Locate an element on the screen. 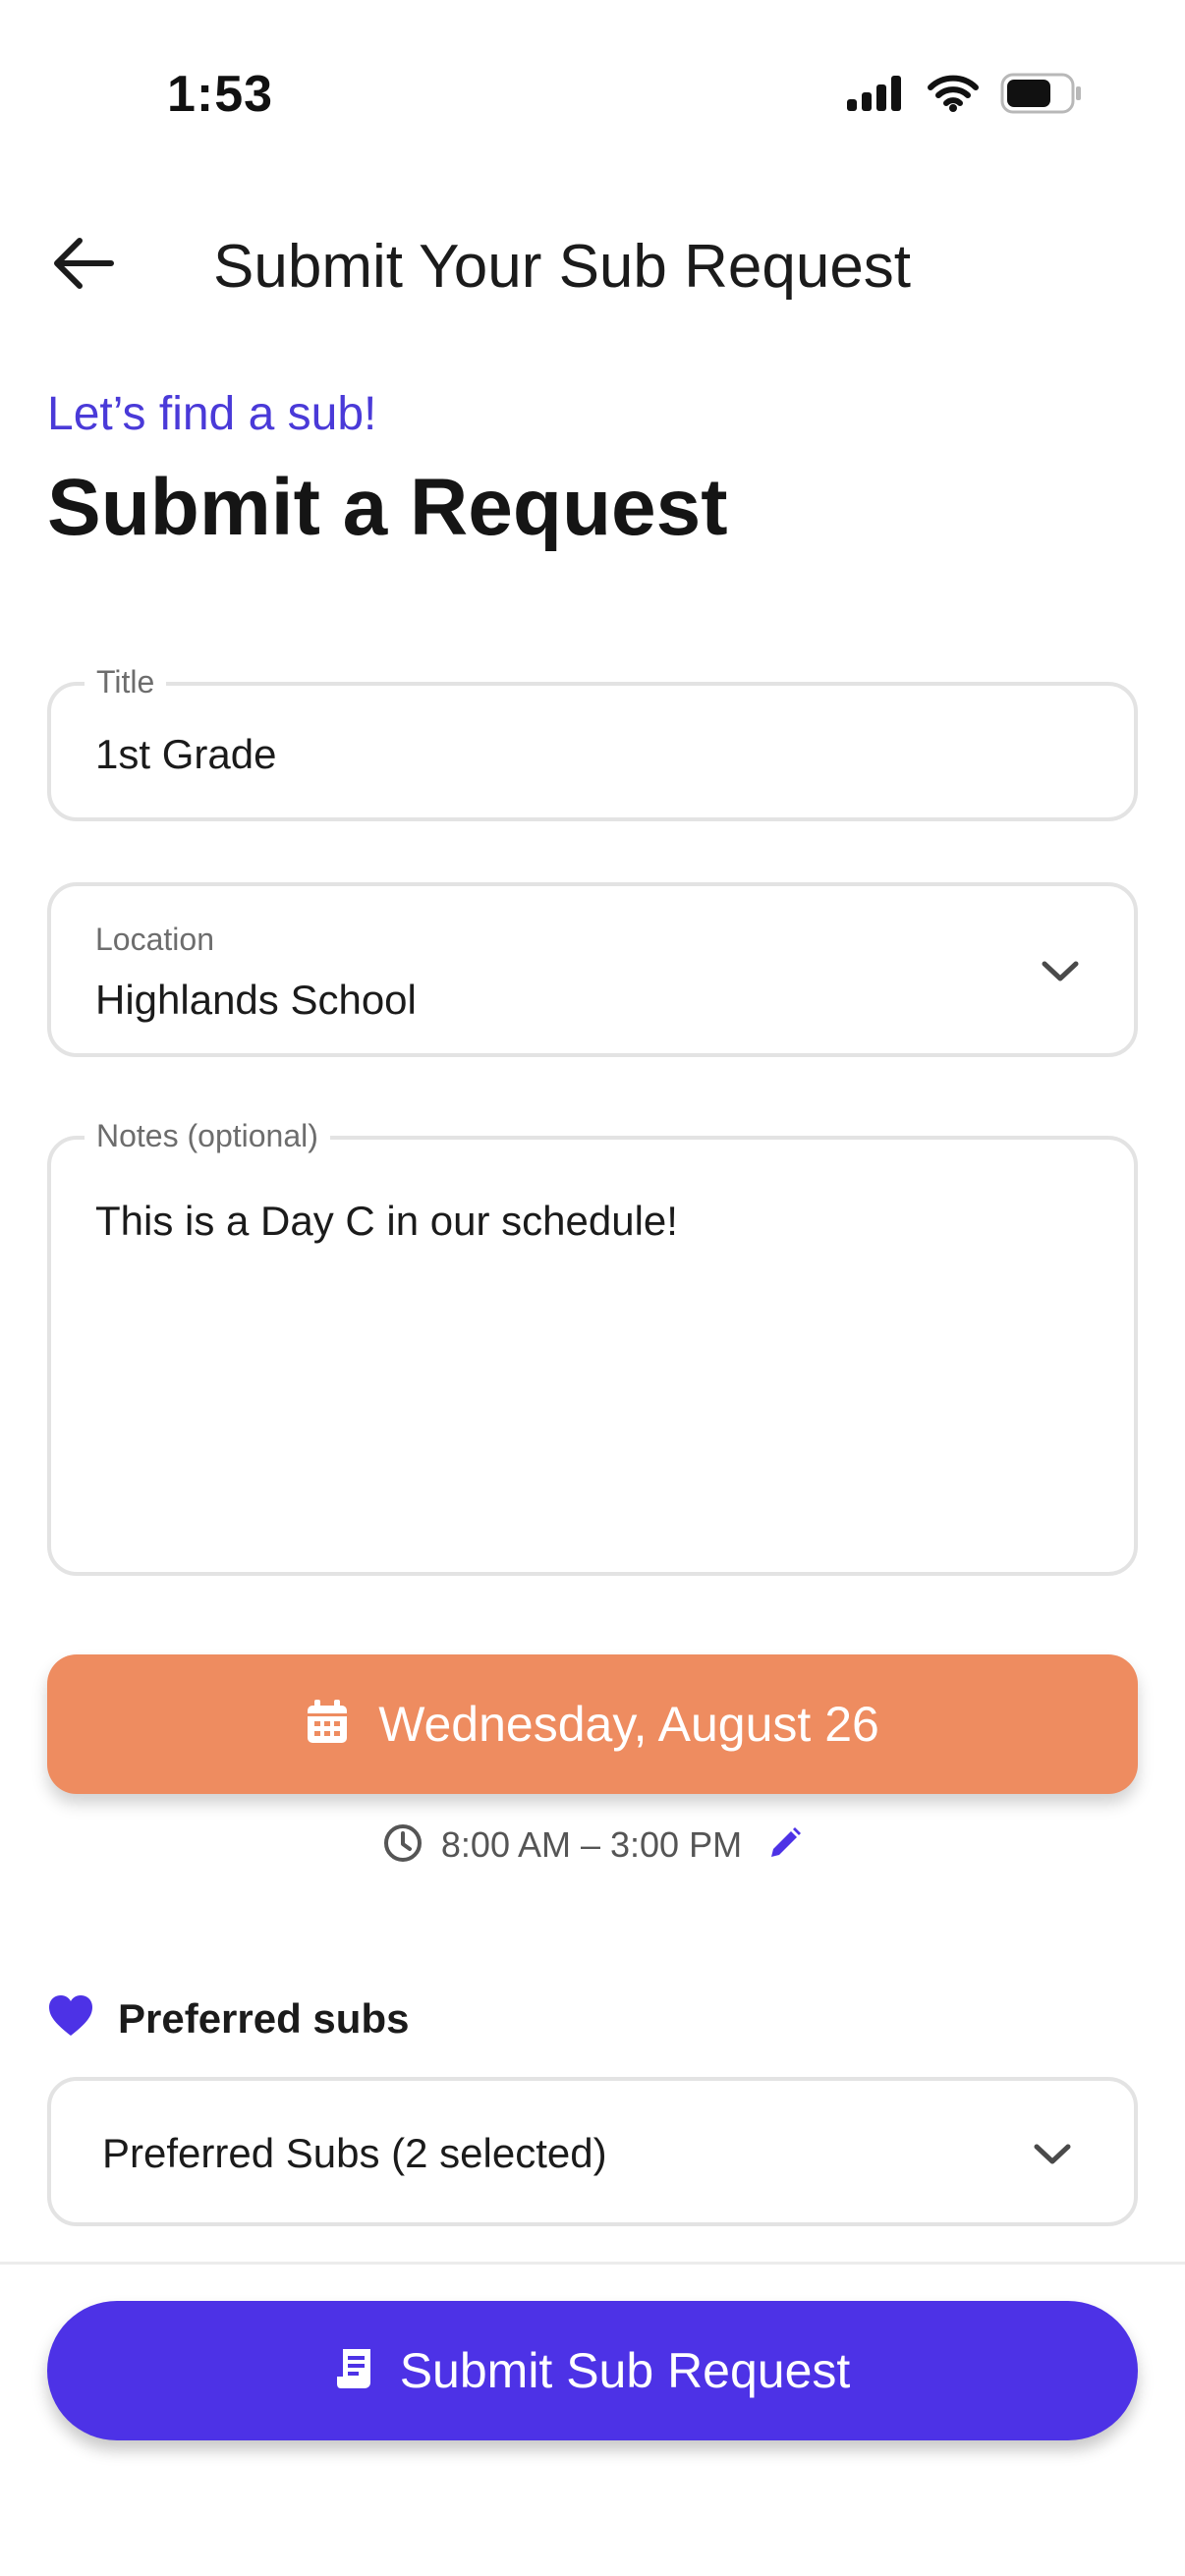 The width and height of the screenshot is (1185, 2576). title-field-label: Title is located at coordinates (126, 682).